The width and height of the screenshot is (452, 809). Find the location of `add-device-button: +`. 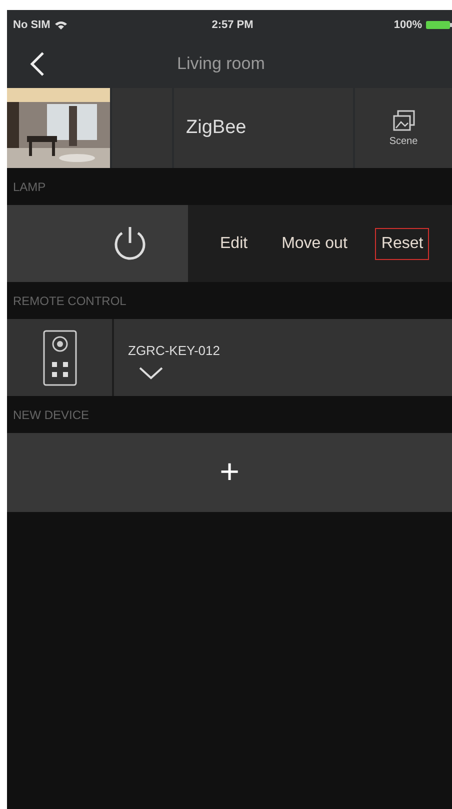

add-device-button: + is located at coordinates (229, 472).